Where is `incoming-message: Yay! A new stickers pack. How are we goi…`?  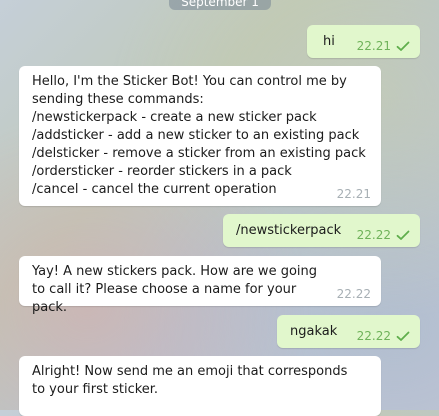
incoming-message: Yay! A new stickers pack. How are we goi… is located at coordinates (200, 285).